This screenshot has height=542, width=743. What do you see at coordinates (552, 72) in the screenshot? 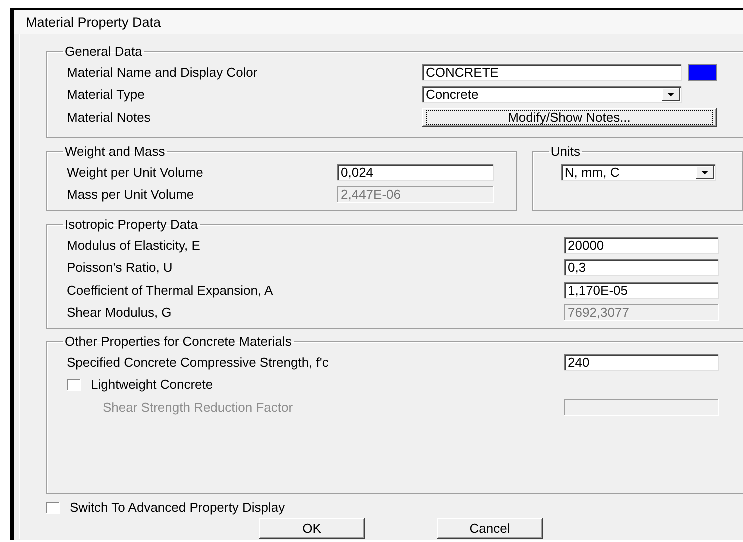
I see `text-field: CONCRETE` at bounding box center [552, 72].